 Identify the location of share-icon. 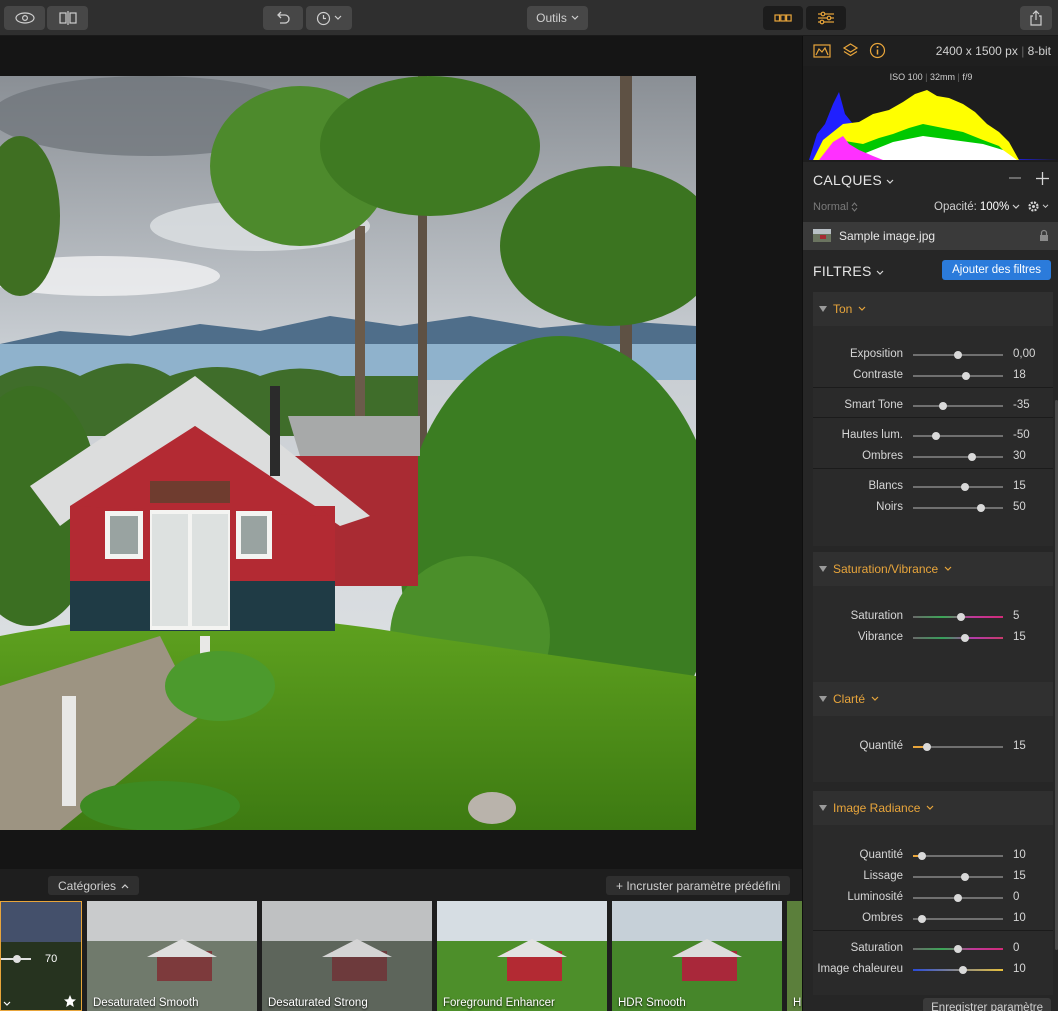
(1036, 18).